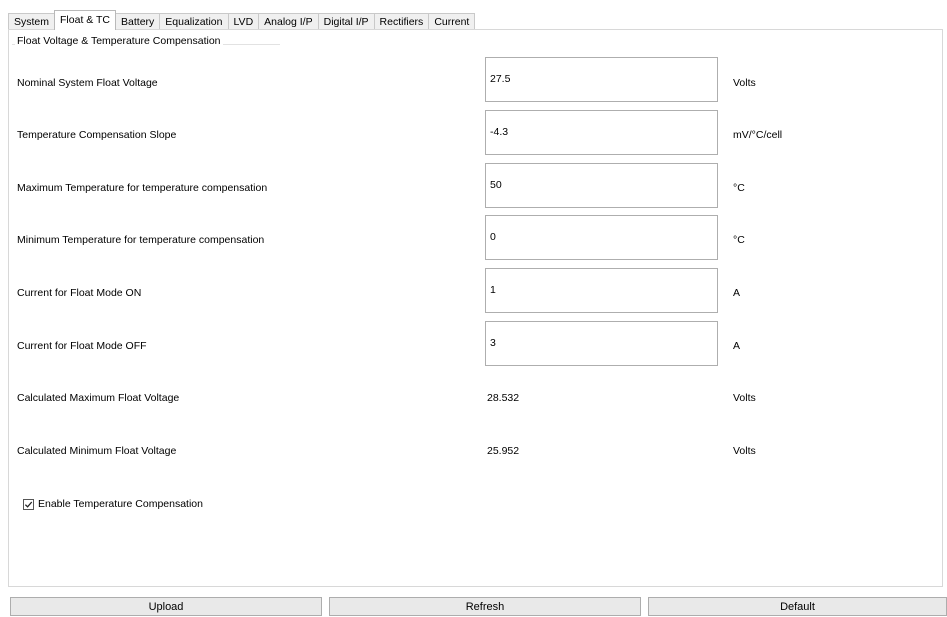 This screenshot has height=617, width=947. Describe the element at coordinates (166, 606) in the screenshot. I see `upload-button: Upload` at that location.